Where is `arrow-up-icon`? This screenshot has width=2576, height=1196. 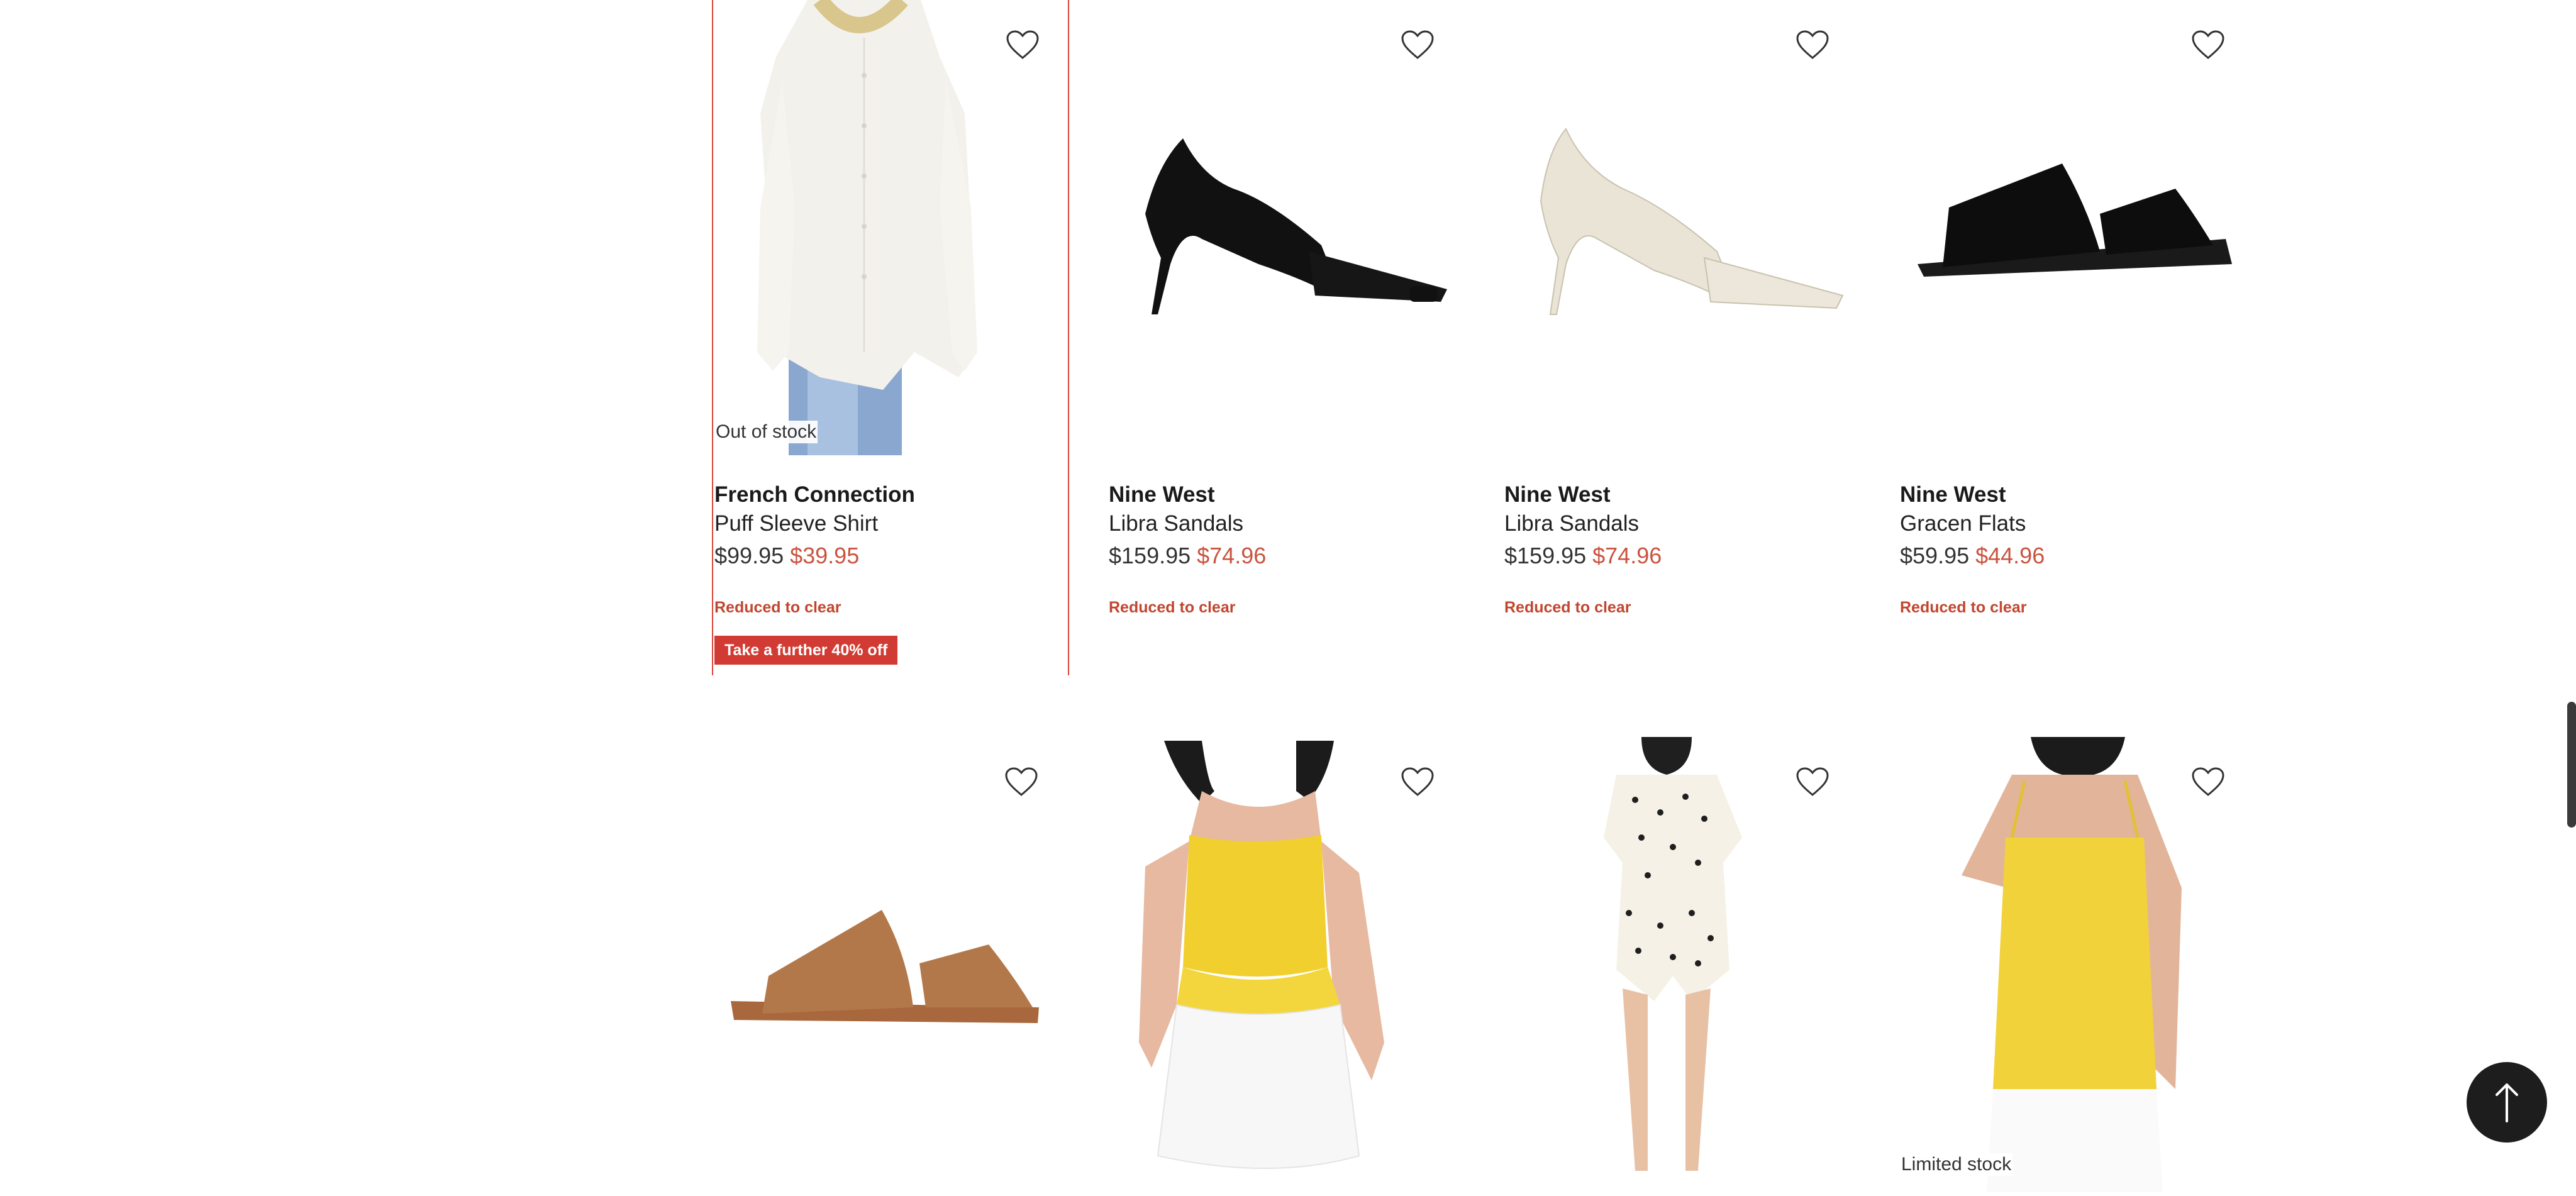 arrow-up-icon is located at coordinates (2507, 1102).